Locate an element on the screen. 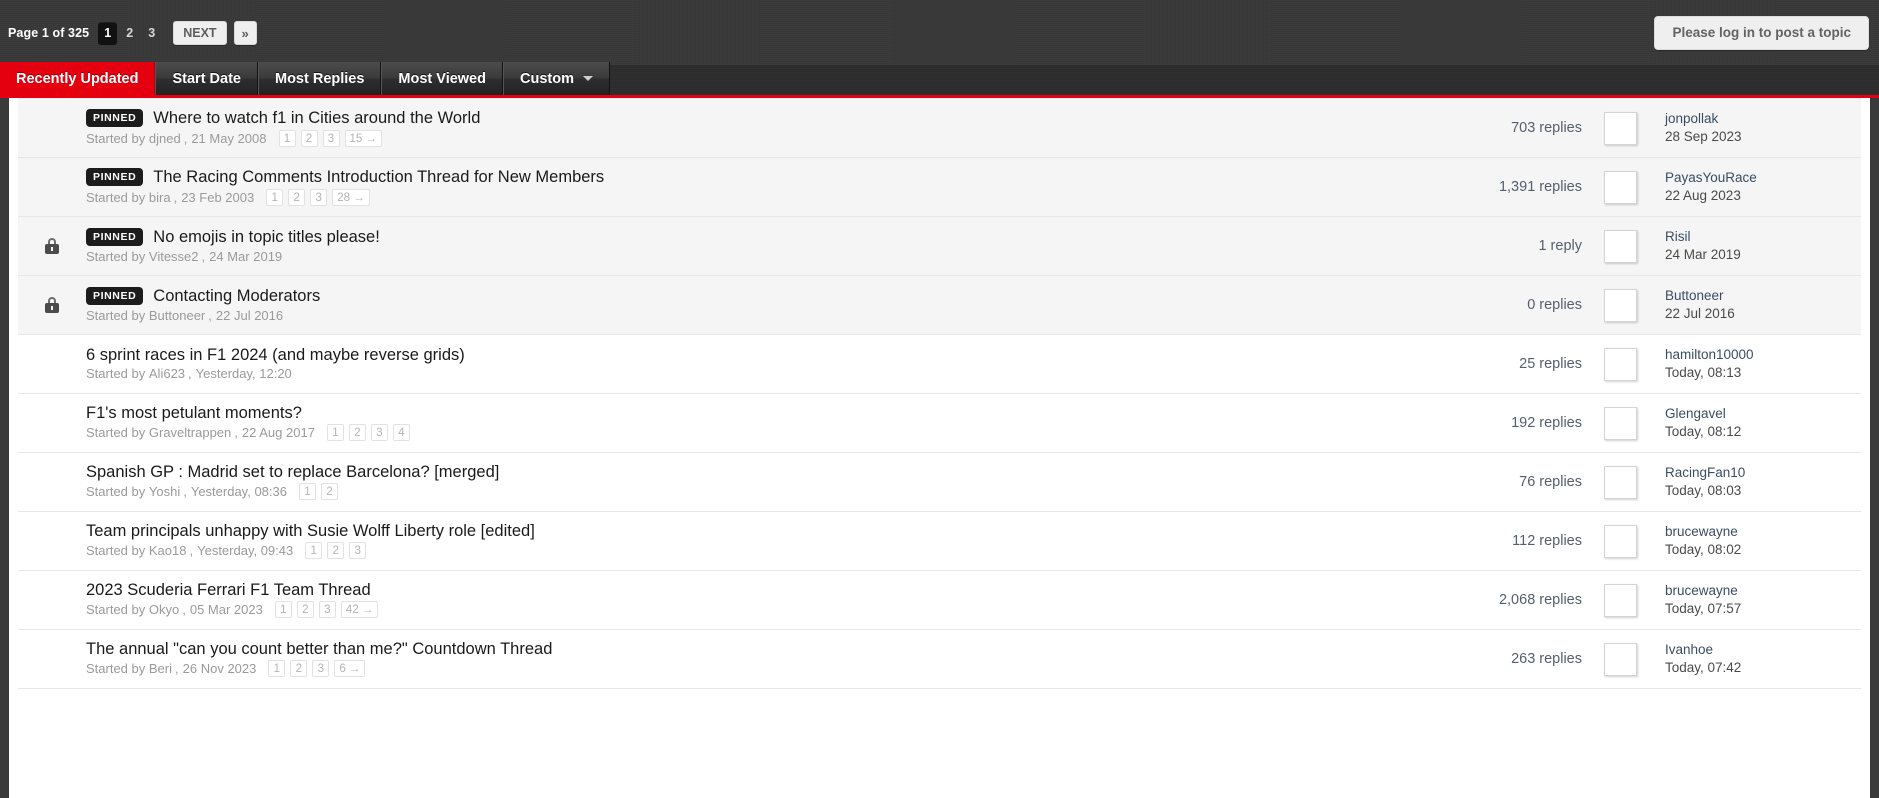 The image size is (1879, 798). last-post-date: Today, 07:42 is located at coordinates (1703, 667).